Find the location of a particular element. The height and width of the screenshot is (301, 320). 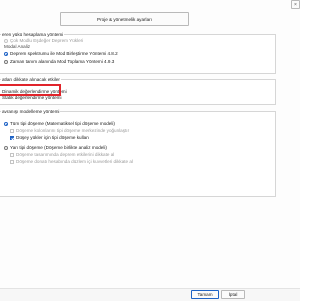

project-settings-button-label: Proje & yönetmelik ayarları is located at coordinates (124, 19).